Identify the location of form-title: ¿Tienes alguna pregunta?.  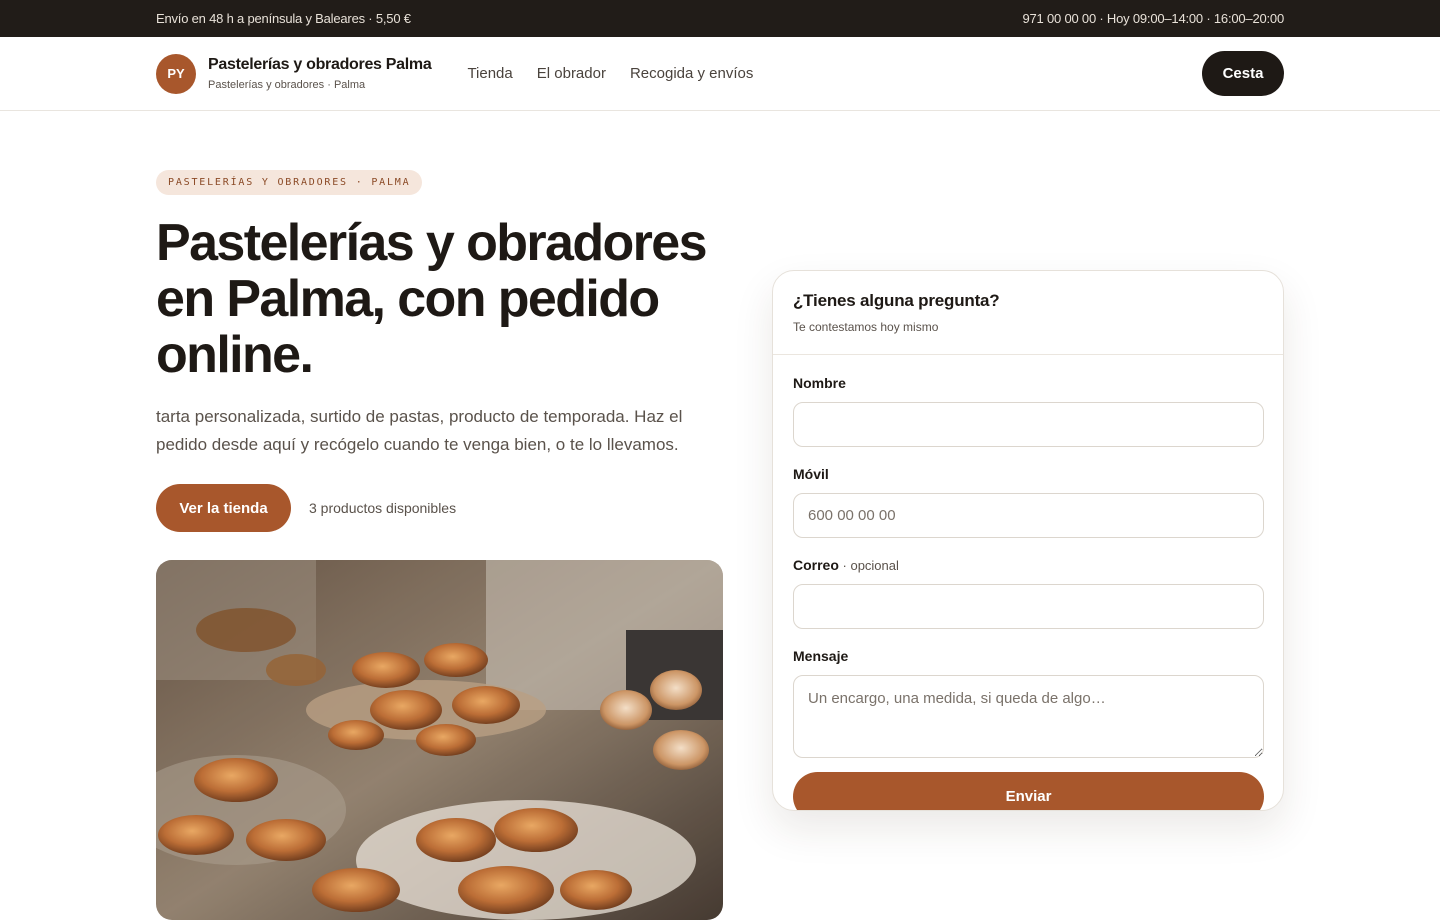
(896, 300).